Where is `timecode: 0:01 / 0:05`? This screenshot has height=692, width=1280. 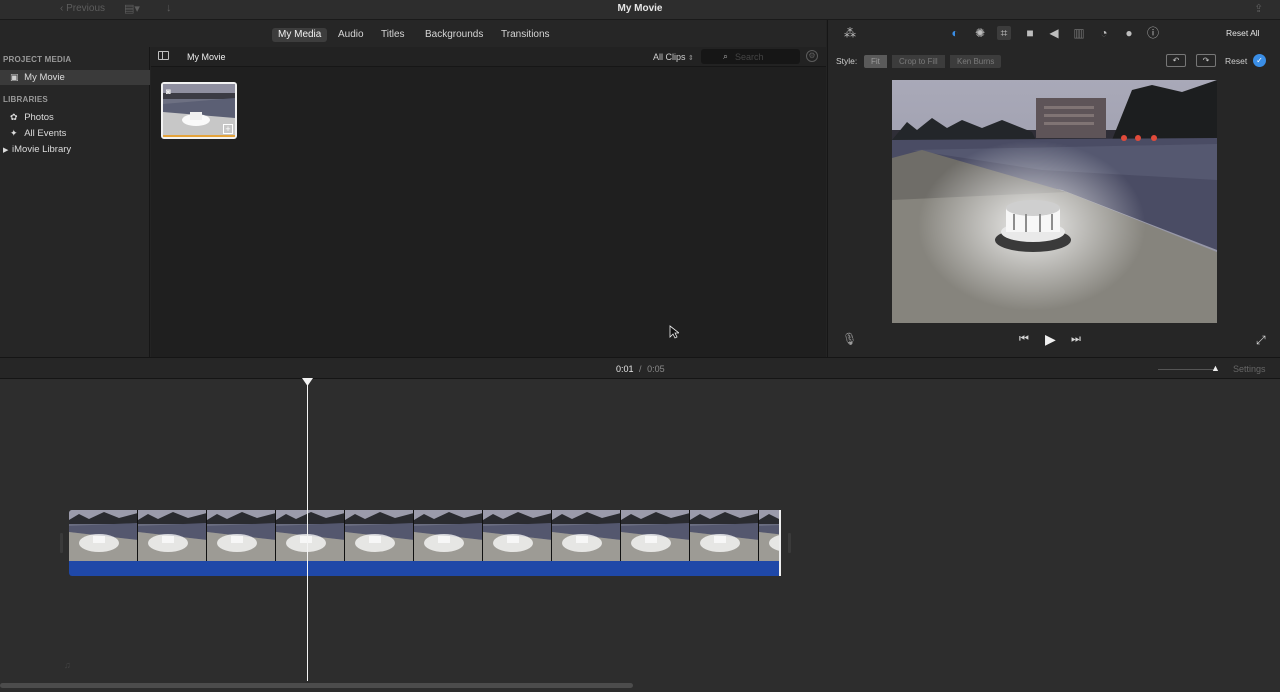
timecode: 0:01 / 0:05 is located at coordinates (640, 369).